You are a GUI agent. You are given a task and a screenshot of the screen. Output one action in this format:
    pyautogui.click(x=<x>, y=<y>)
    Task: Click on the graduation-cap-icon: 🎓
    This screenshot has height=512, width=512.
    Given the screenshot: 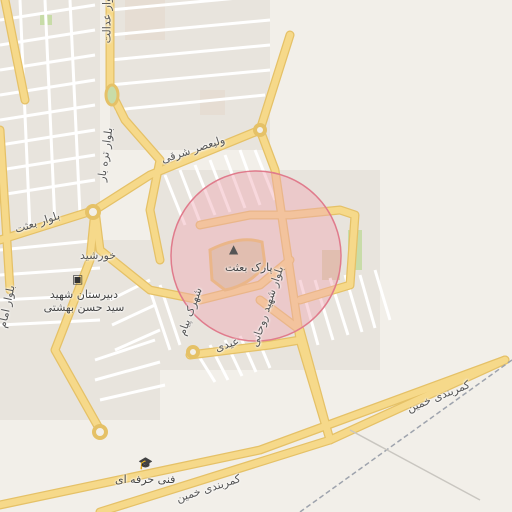 What is the action you would take?
    pyautogui.click(x=145, y=463)
    